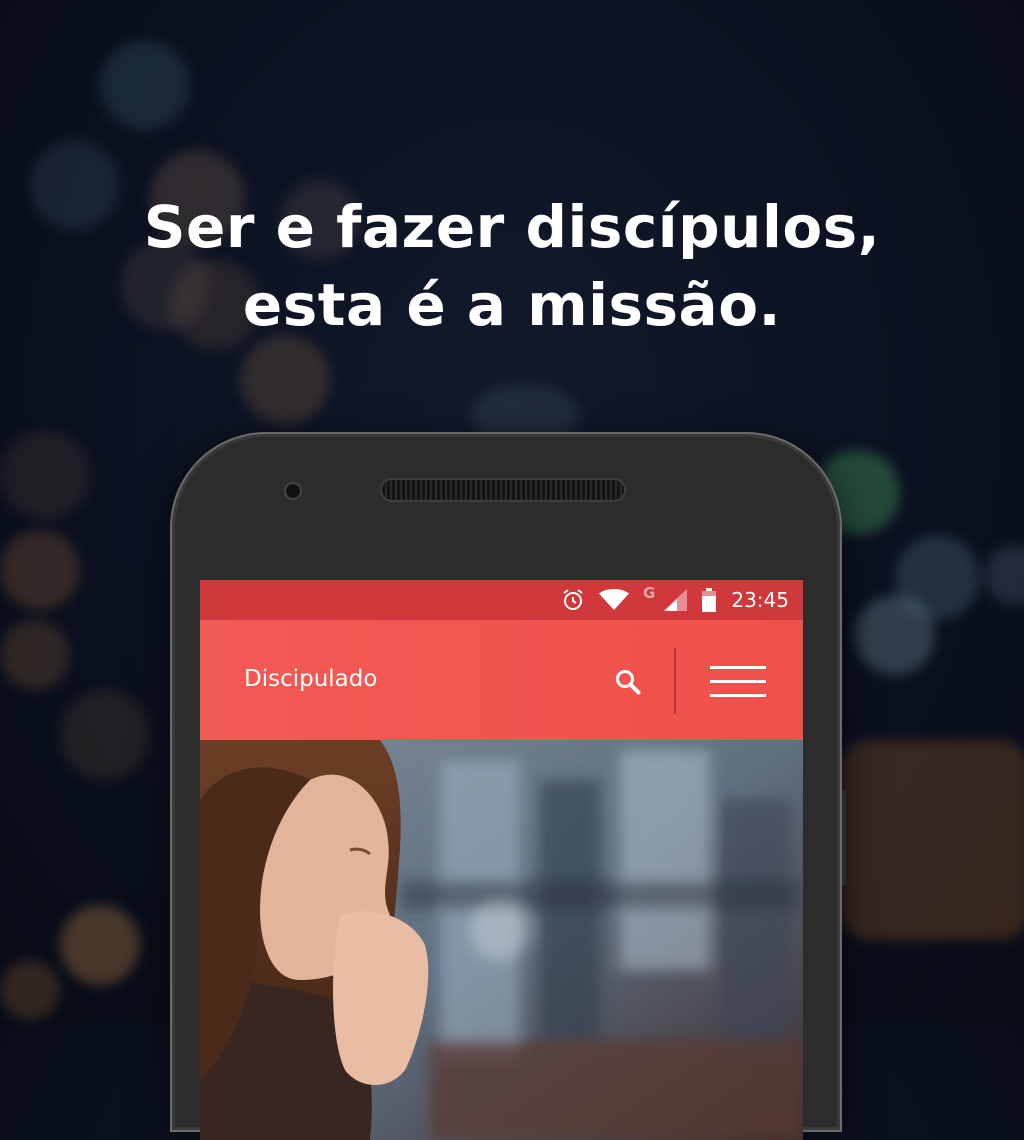 The image size is (1024, 1140). Describe the element at coordinates (614, 600) in the screenshot. I see `wifi-icon` at that location.